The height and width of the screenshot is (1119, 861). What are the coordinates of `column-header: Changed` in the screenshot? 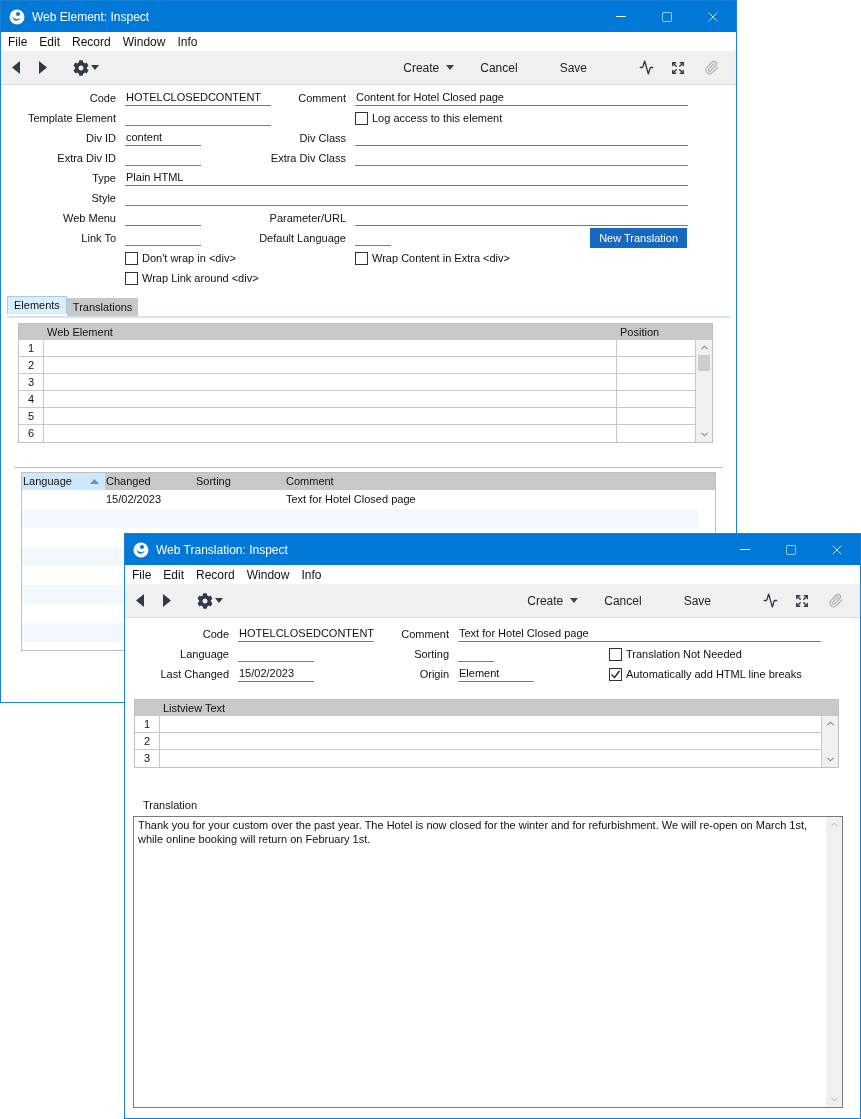 It's located at (150, 481).